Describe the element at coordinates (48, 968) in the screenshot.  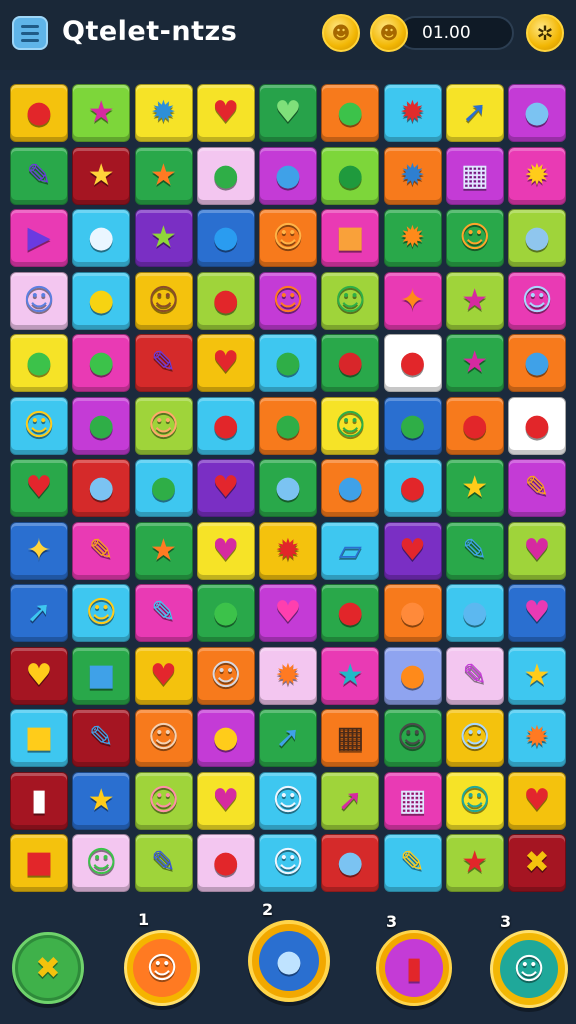
I see `hammer-powerup: ✖` at that location.